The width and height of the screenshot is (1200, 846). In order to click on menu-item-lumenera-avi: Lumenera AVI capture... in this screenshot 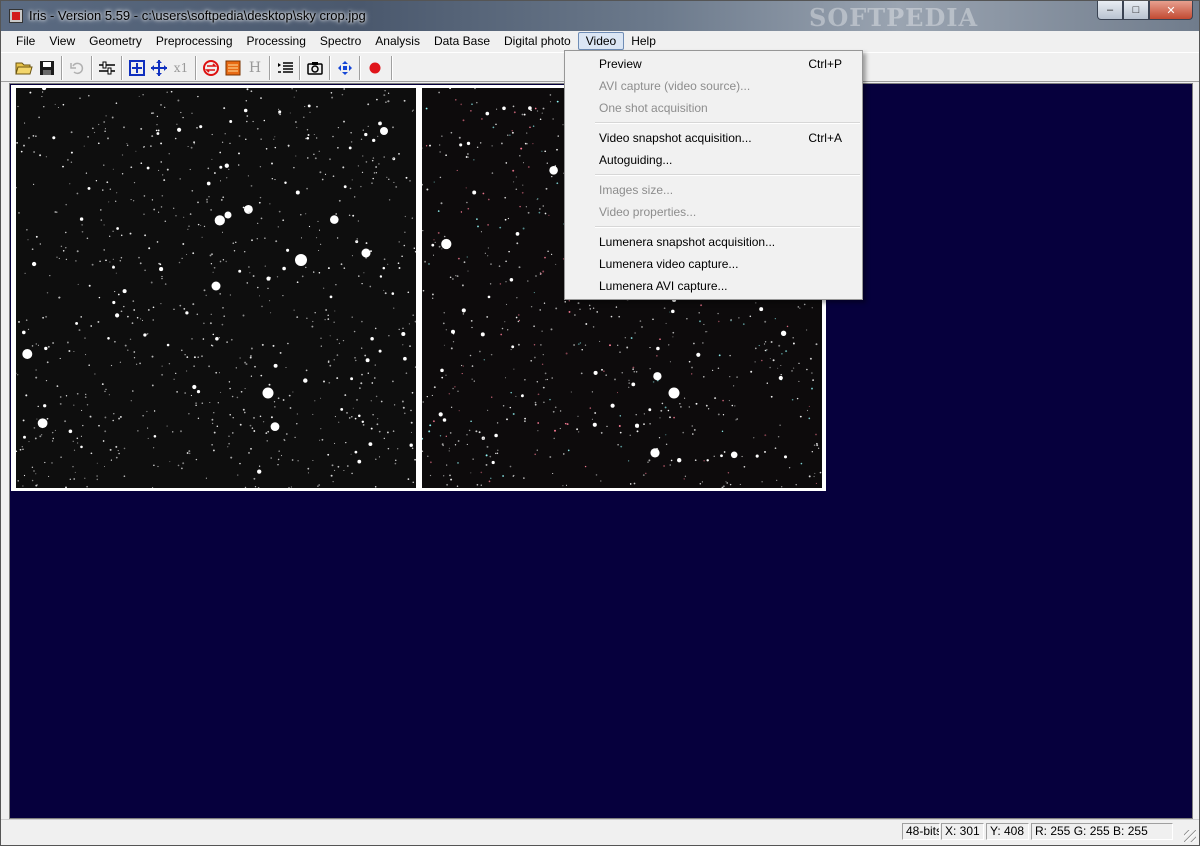, I will do `click(713, 286)`.